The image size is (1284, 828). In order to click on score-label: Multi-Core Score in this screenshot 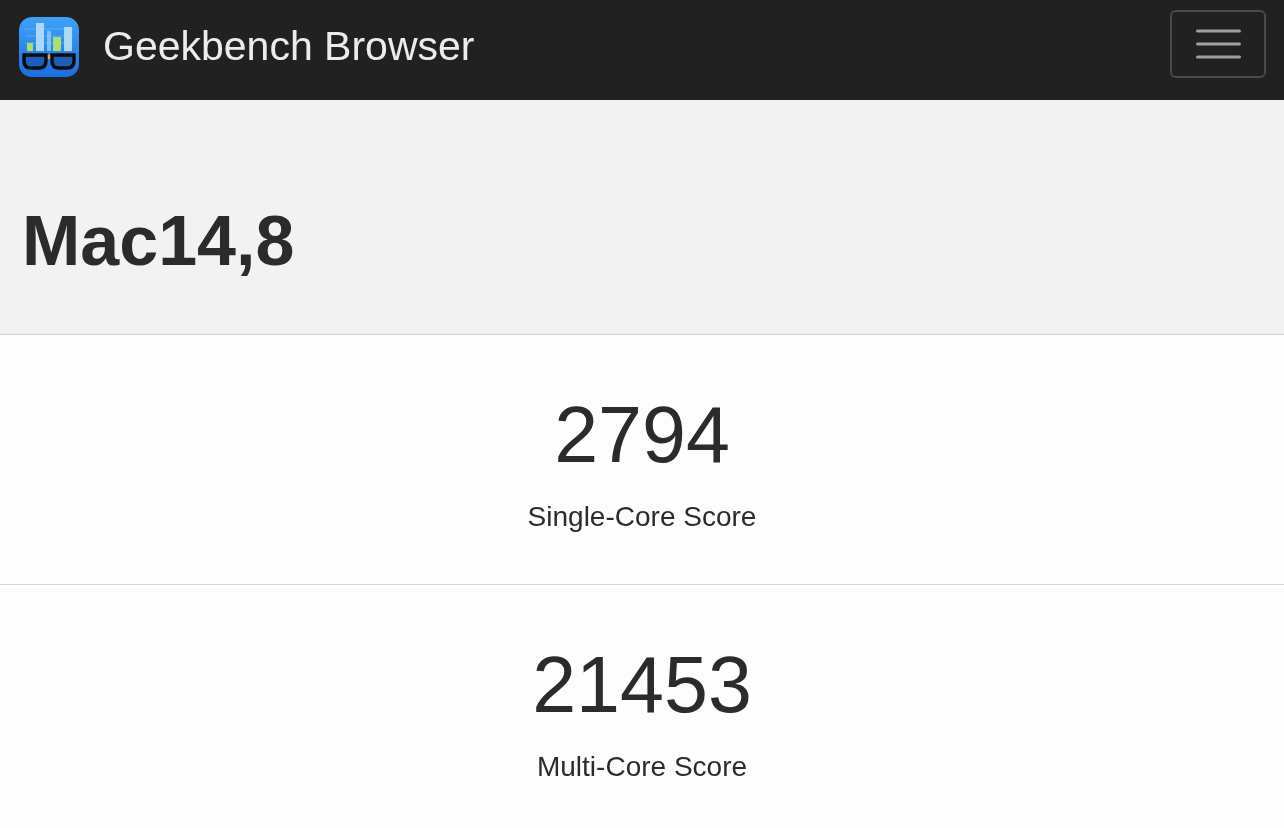, I will do `click(642, 767)`.